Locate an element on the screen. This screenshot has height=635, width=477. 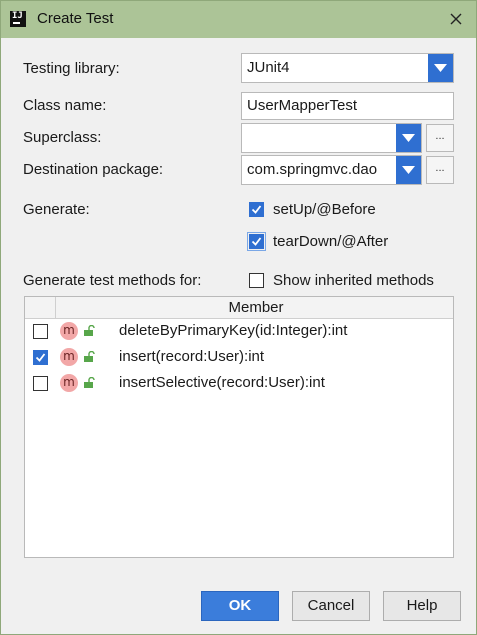
class-name-value: UserMapperTest is located at coordinates (302, 105).